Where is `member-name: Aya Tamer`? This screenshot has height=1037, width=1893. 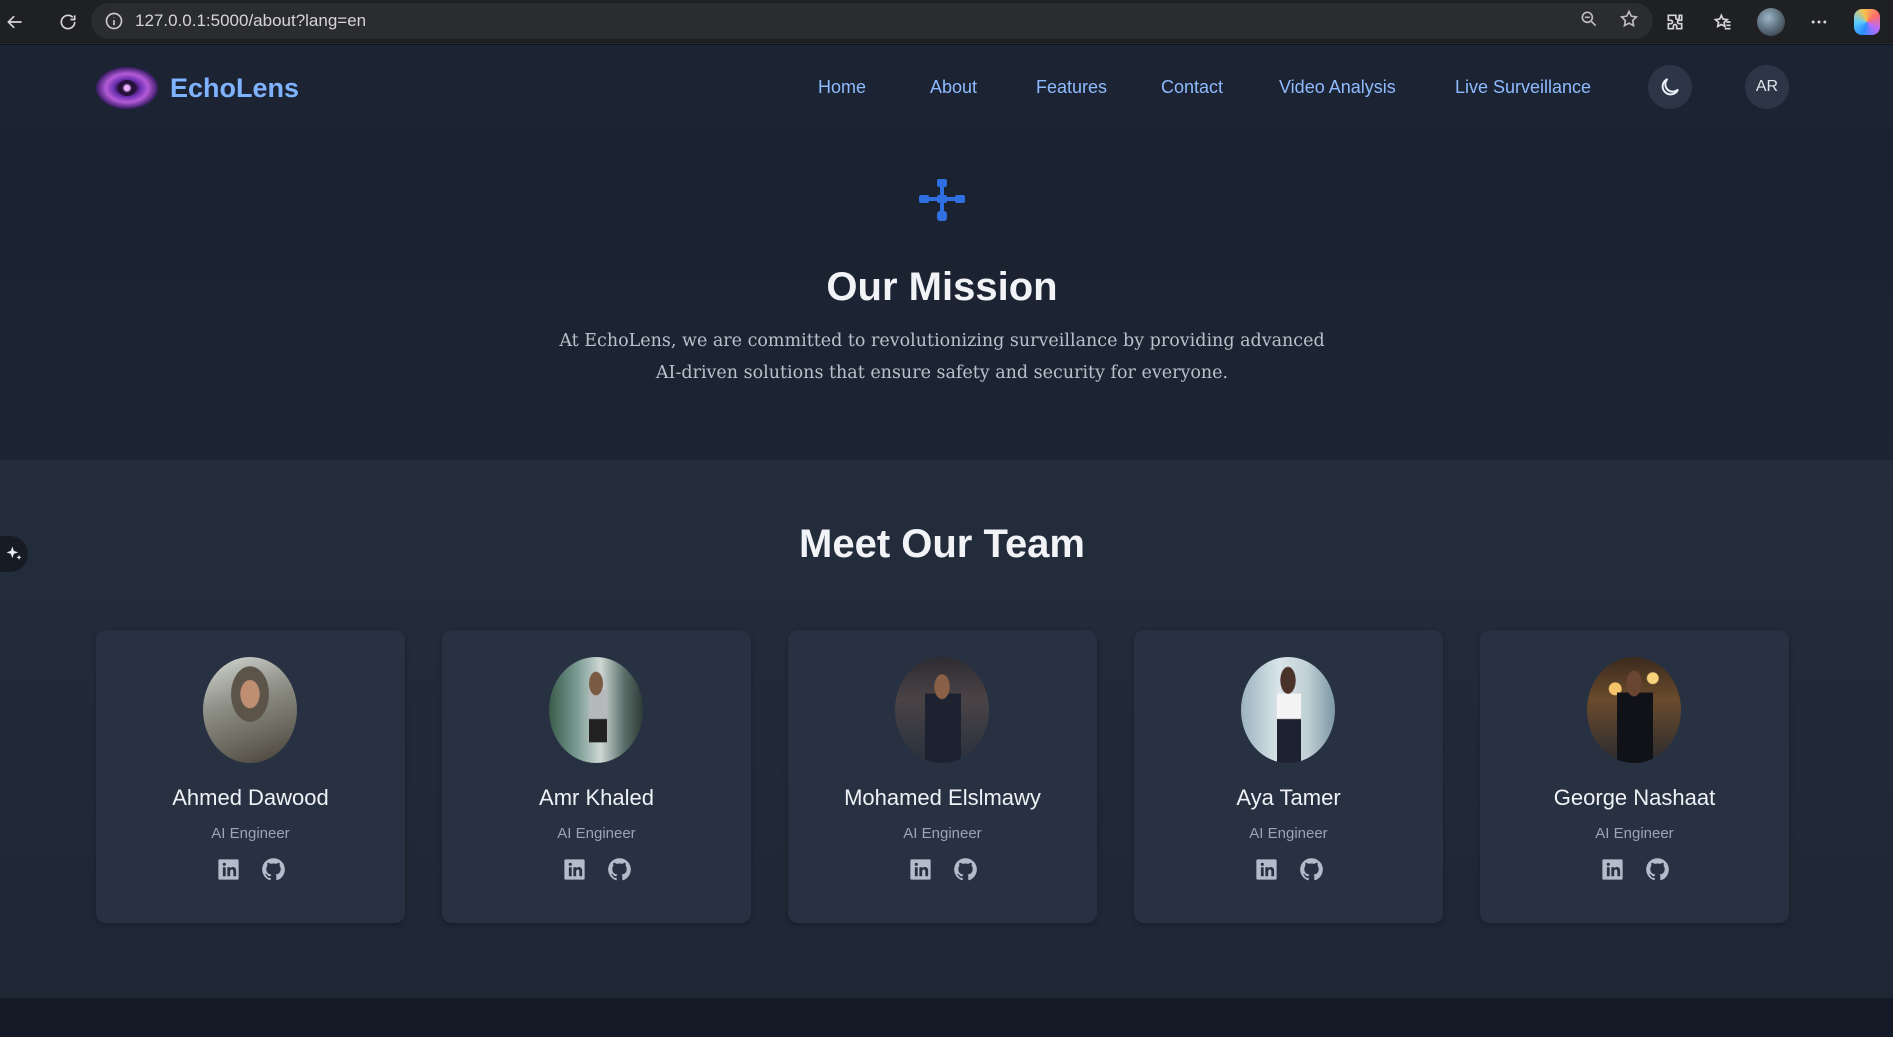 member-name: Aya Tamer is located at coordinates (1288, 797).